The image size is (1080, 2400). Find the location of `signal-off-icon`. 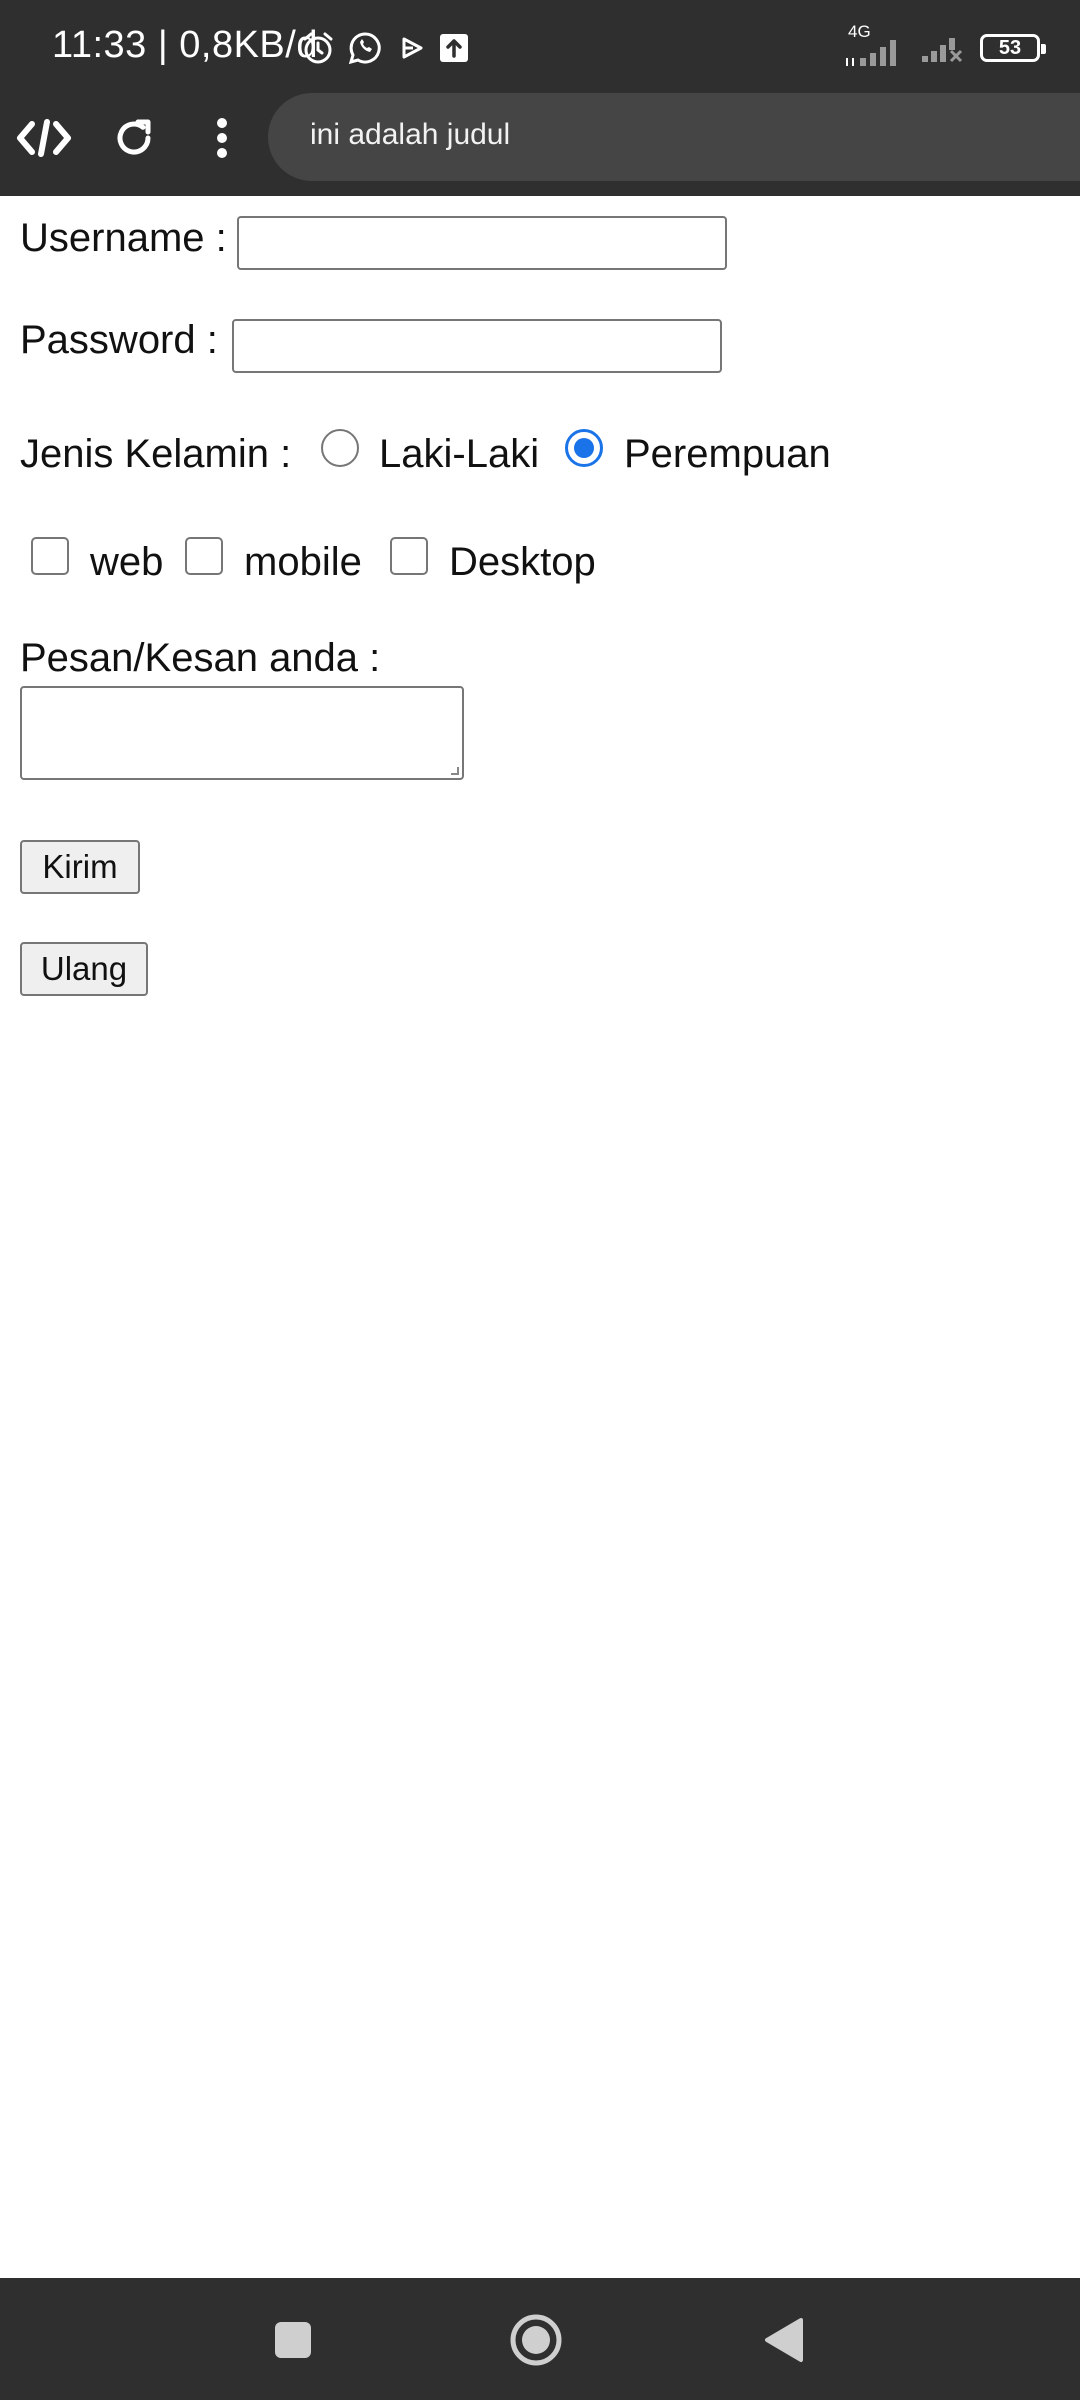

signal-off-icon is located at coordinates (943, 48).